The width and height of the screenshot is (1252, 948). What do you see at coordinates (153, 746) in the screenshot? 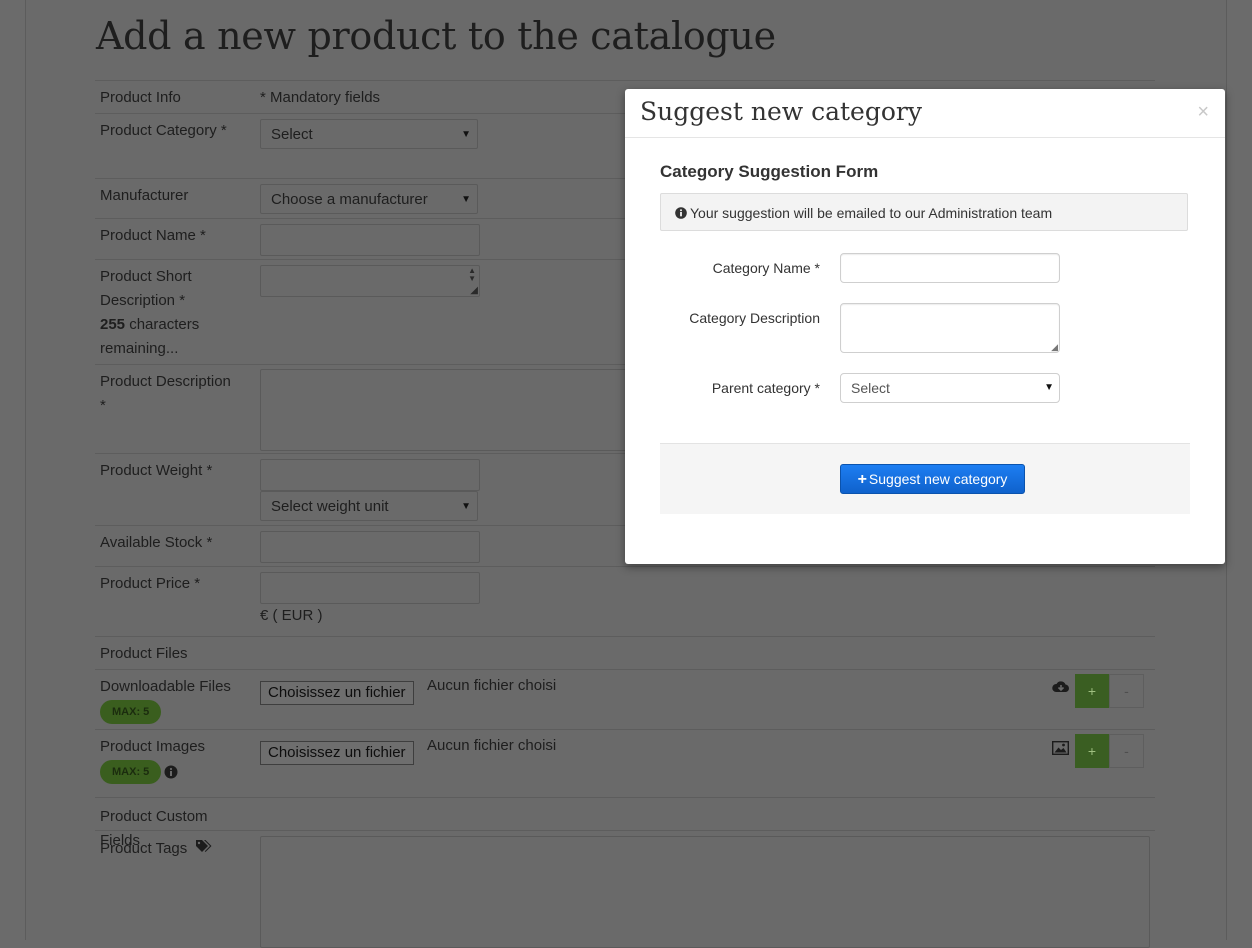
I see `images-label: Product Images` at bounding box center [153, 746].